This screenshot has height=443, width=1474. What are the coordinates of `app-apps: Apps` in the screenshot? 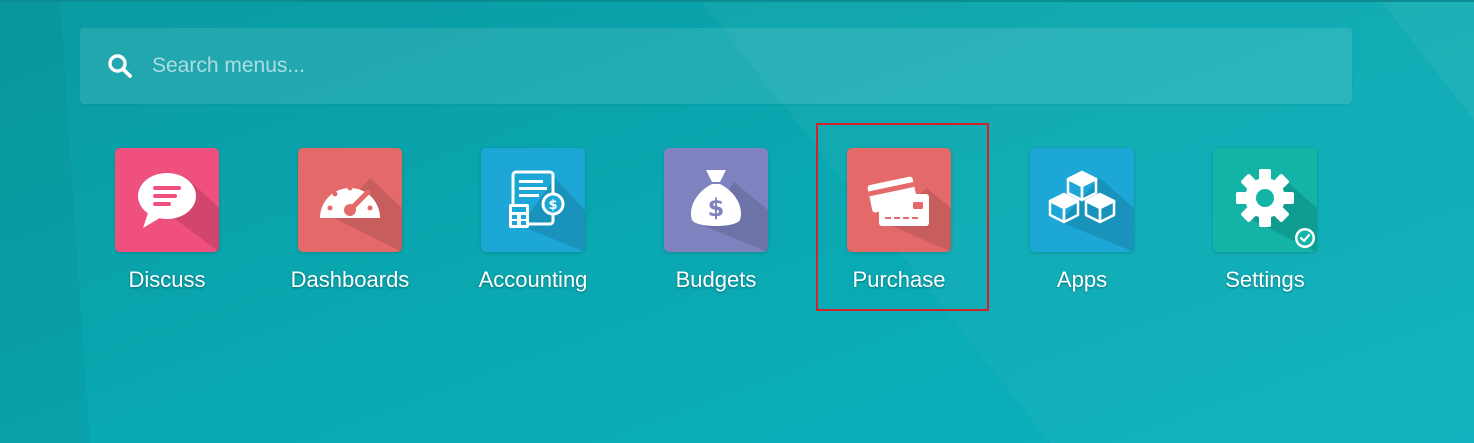 It's located at (1082, 228).